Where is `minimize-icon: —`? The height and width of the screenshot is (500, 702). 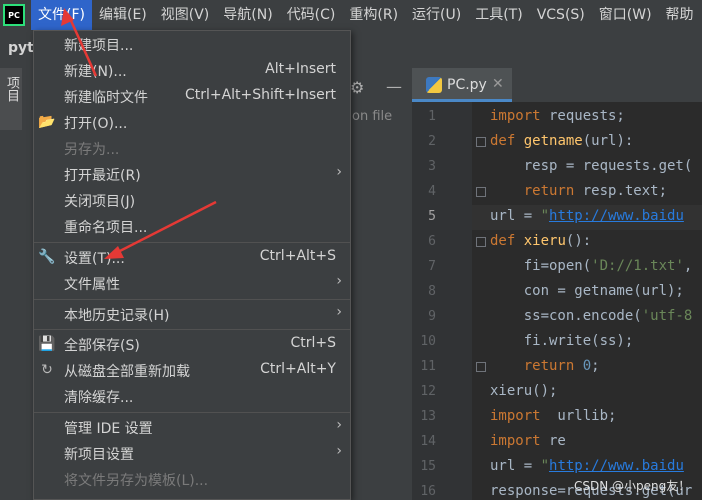
minimize-icon: — is located at coordinates (394, 86).